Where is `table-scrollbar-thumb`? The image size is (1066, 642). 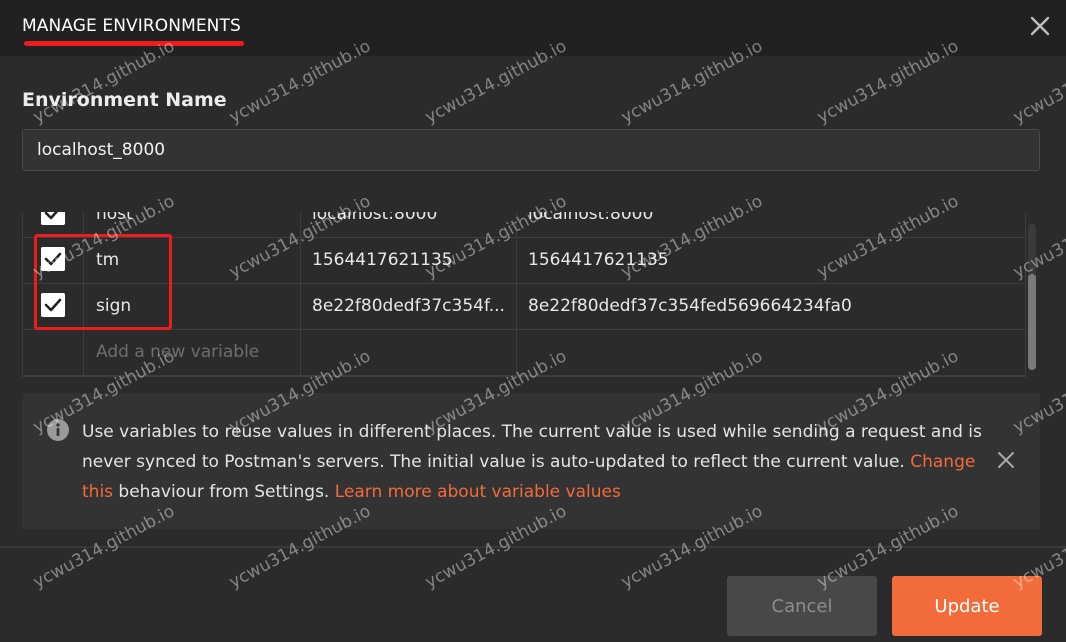 table-scrollbar-thumb is located at coordinates (1032, 322).